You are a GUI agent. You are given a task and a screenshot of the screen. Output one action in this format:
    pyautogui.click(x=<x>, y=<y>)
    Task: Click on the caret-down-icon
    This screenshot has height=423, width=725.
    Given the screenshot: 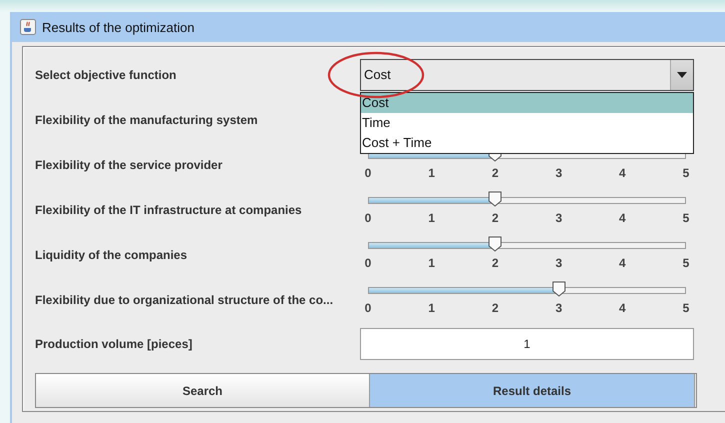 What is the action you would take?
    pyautogui.click(x=682, y=75)
    